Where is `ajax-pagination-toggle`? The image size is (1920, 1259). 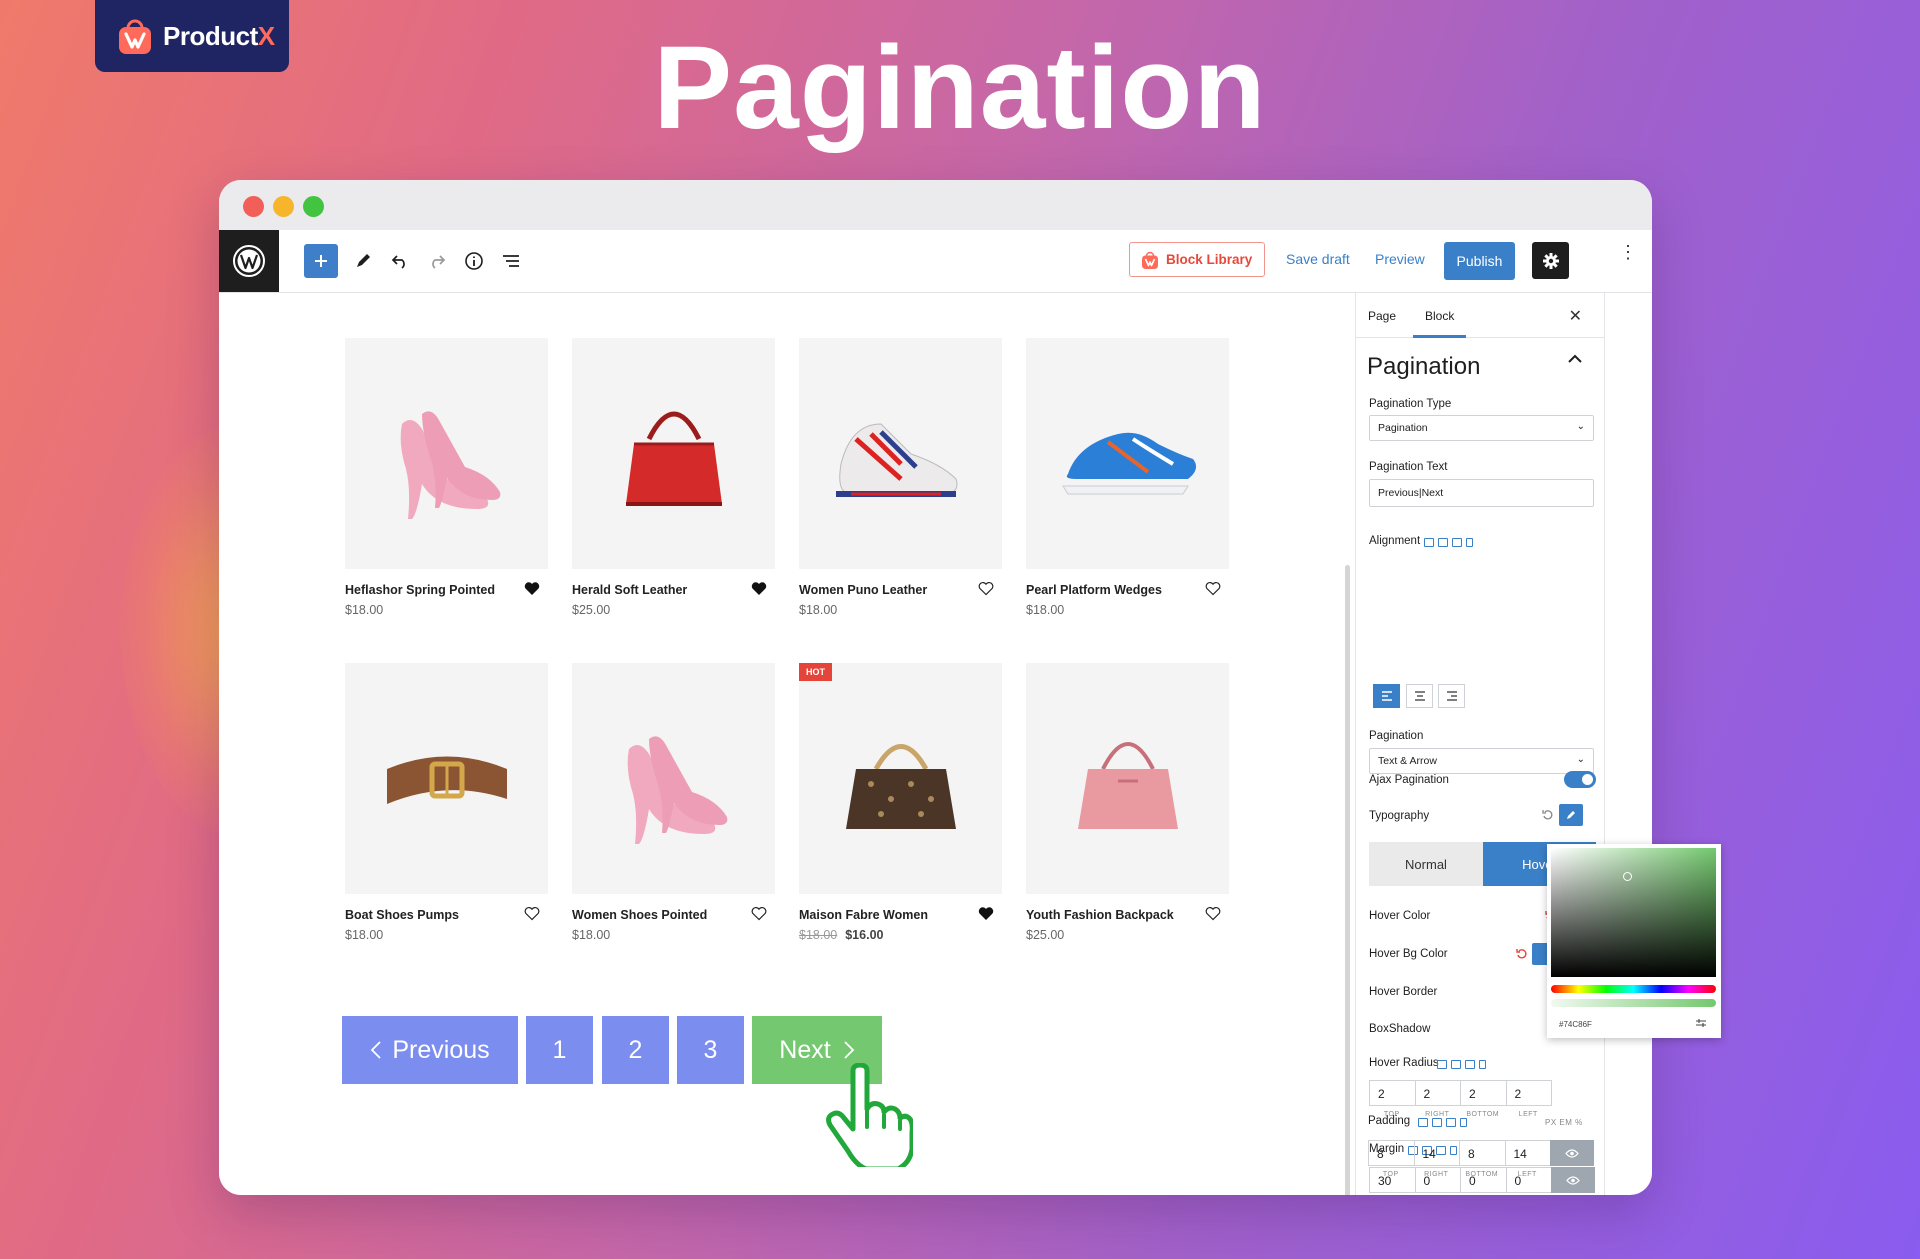
ajax-pagination-toggle is located at coordinates (1580, 779).